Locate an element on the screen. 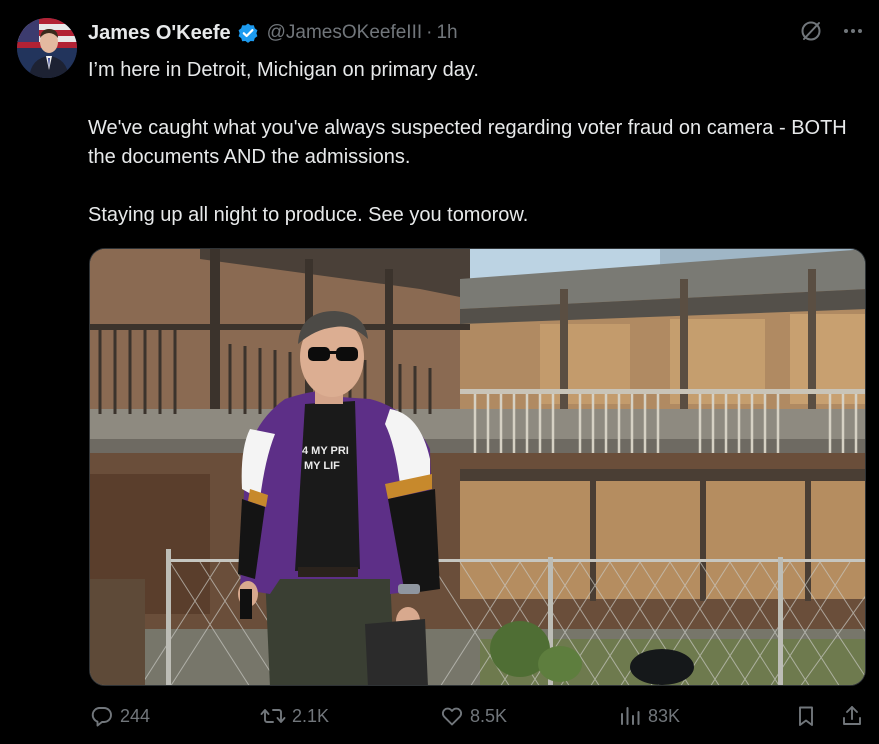 The width and height of the screenshot is (879, 744). shirt-text-1: 4 MY PRI is located at coordinates (325, 451).